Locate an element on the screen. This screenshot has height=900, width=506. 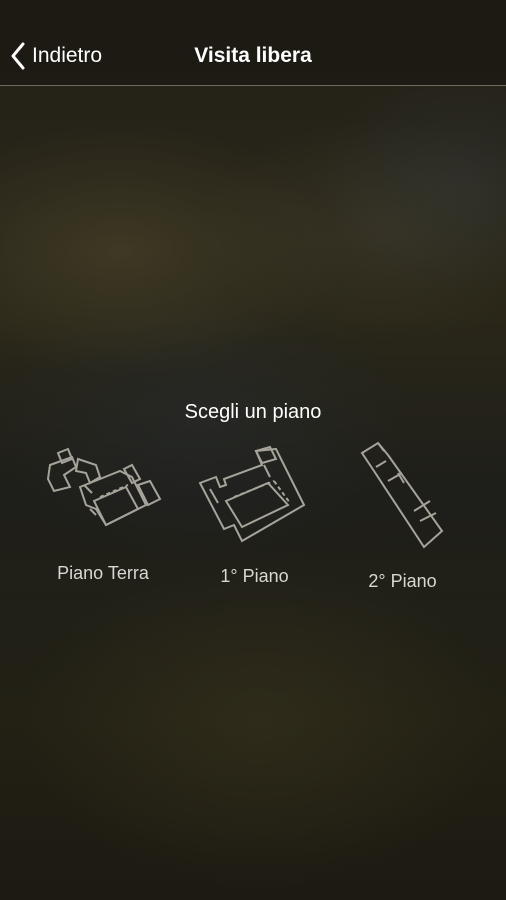
floor-option-ground: Piano Terra is located at coordinates (105, 514).